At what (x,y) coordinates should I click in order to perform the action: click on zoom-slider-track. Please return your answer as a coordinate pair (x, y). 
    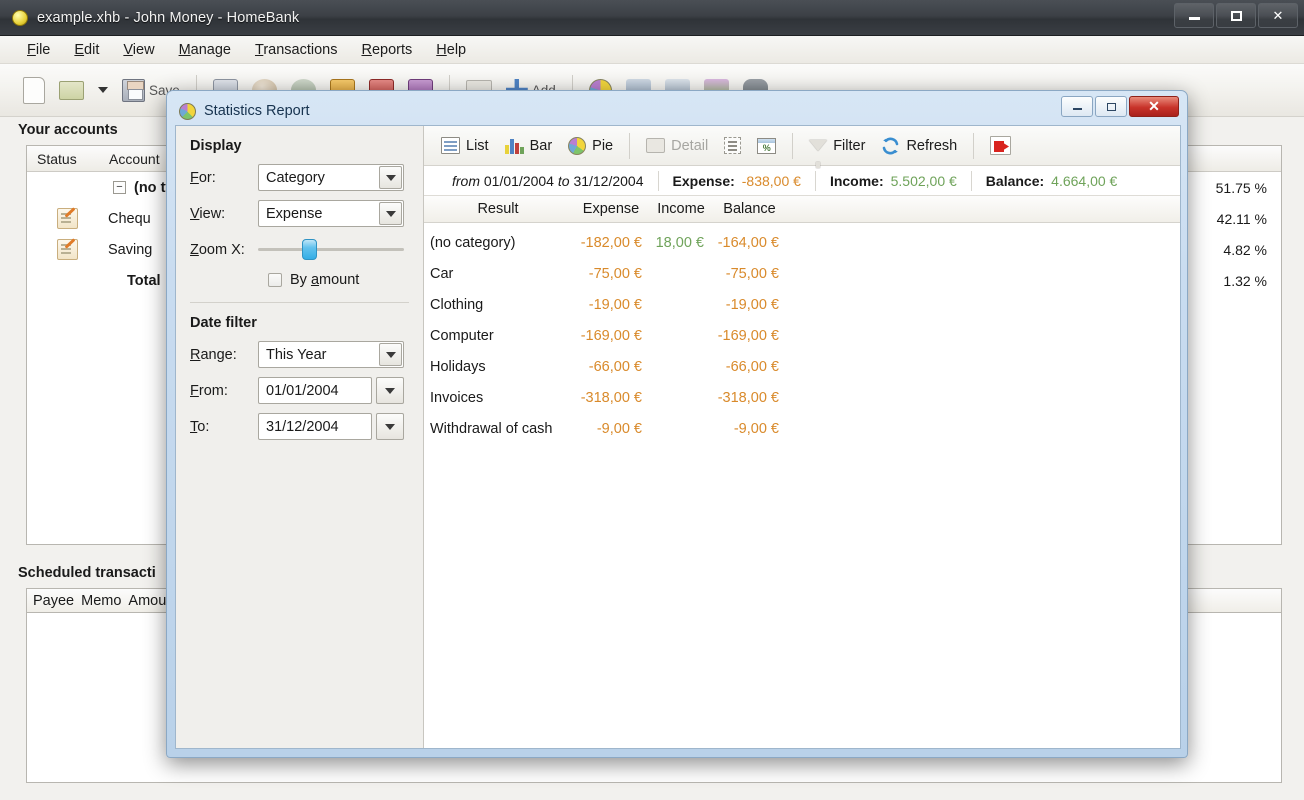
    Looking at the image, I should click on (331, 249).